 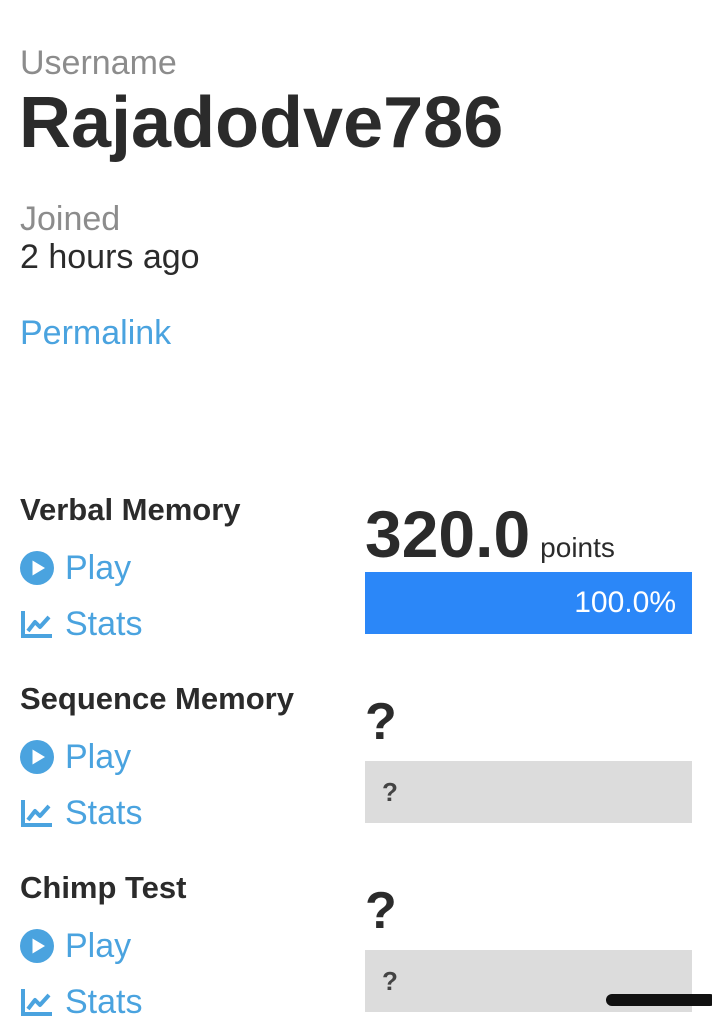 I want to click on test-name-chimp-test: Chimp Test, so click(x=103, y=887).